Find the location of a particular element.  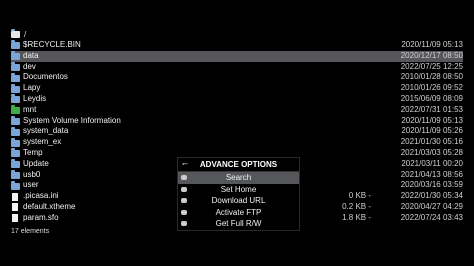

menu-item: Download URL is located at coordinates (238, 201).